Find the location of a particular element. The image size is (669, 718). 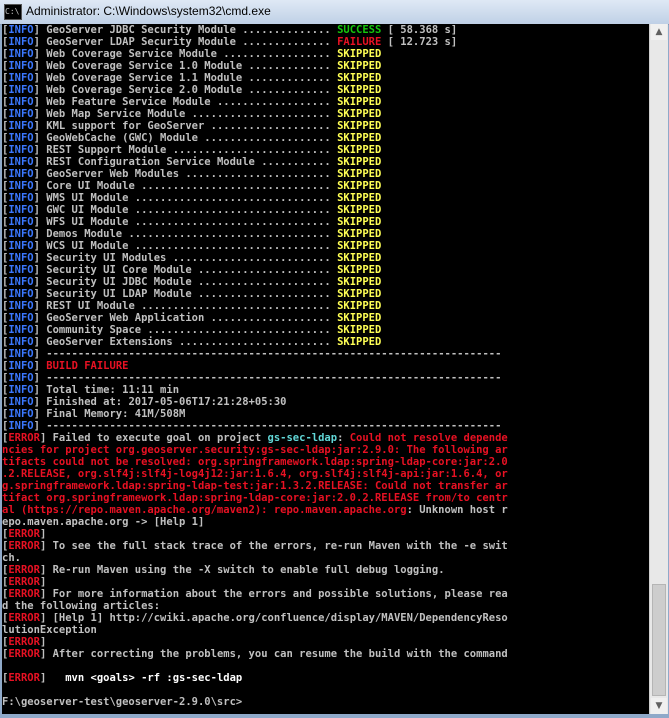

console-line: d the following articles: is located at coordinates (325, 606).